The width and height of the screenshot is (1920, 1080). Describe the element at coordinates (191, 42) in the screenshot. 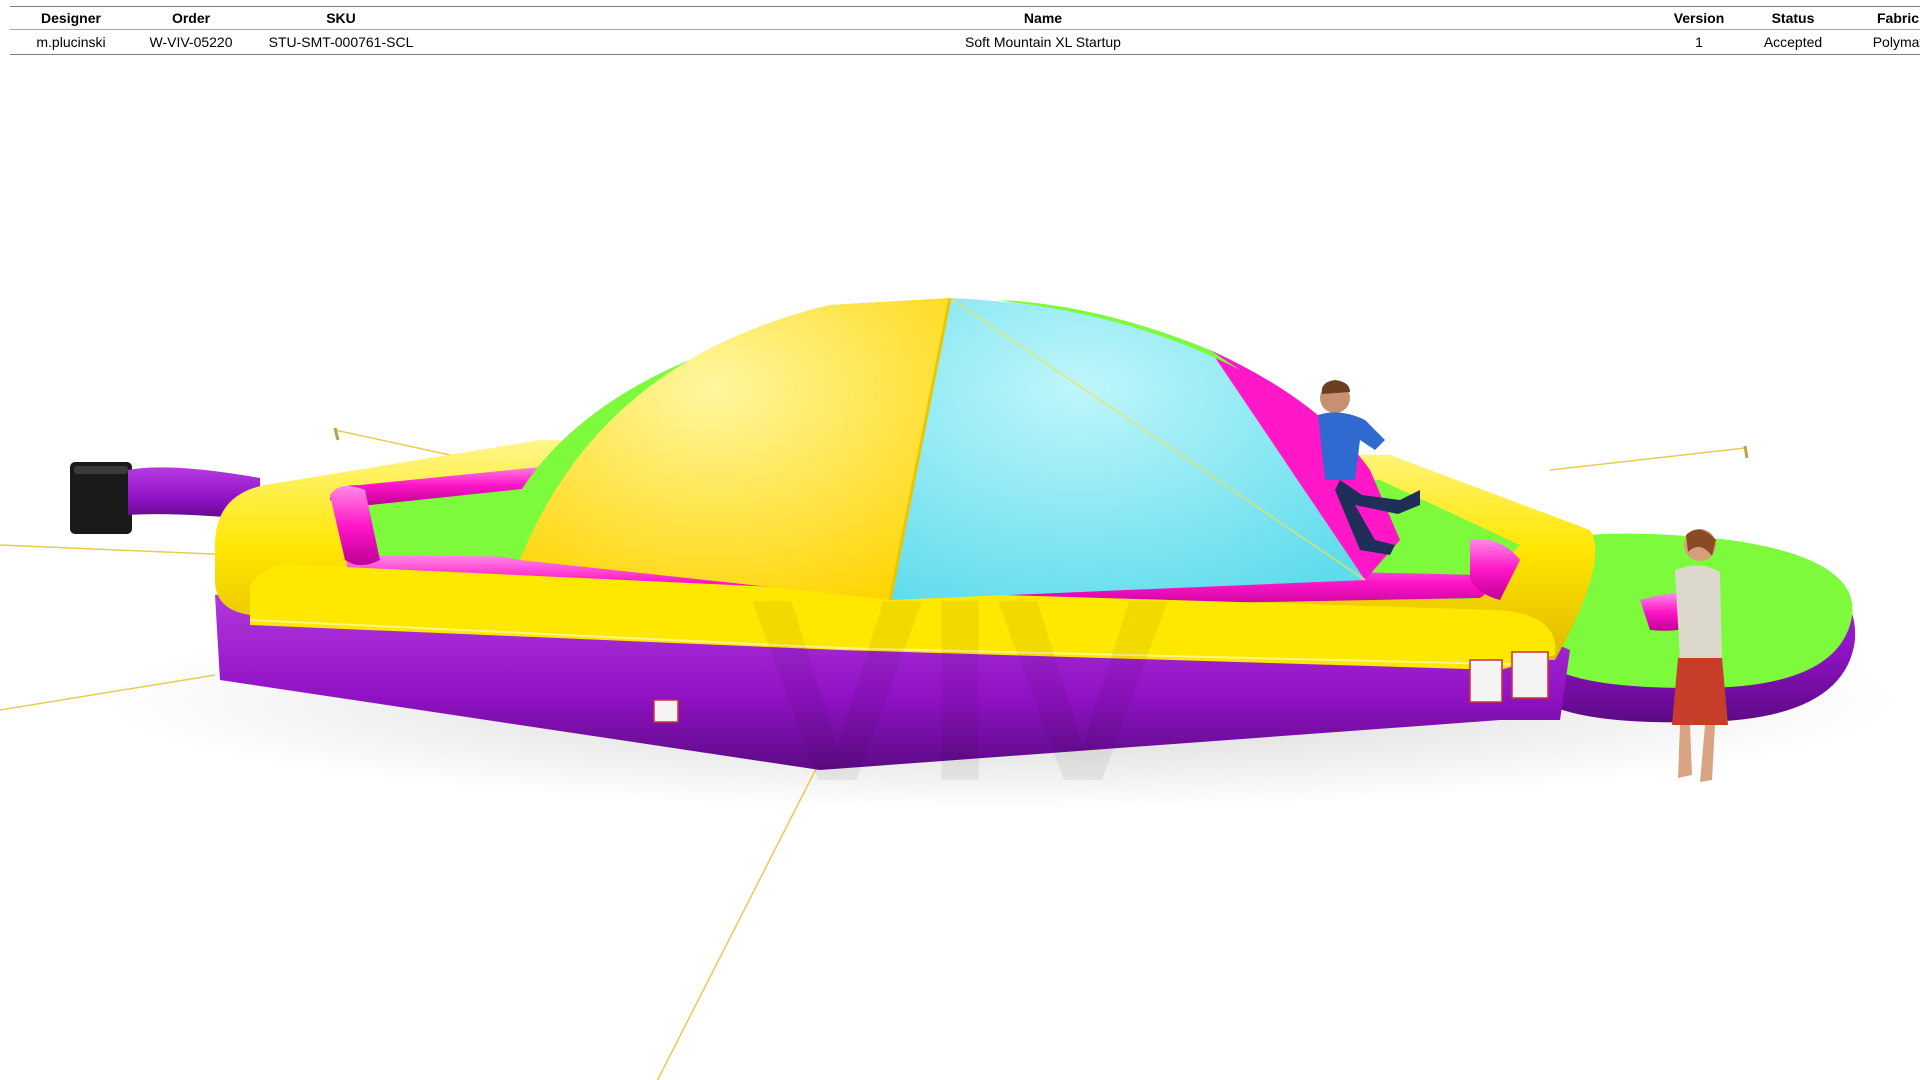

I see `cell-order: W-VIV-05220` at that location.